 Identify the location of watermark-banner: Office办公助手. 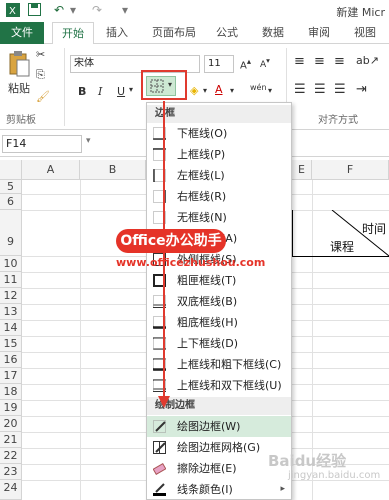
(171, 241).